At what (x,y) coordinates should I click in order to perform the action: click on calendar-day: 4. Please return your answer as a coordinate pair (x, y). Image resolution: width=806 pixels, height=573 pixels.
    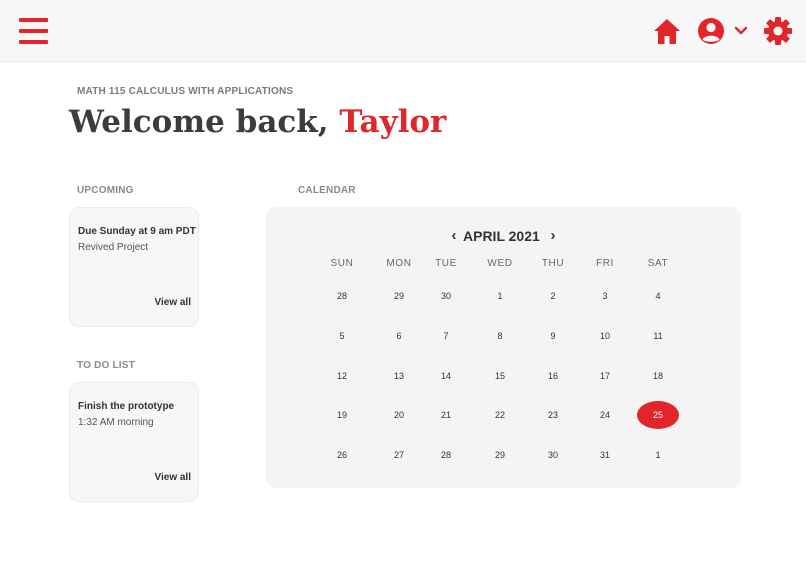
    Looking at the image, I should click on (658, 296).